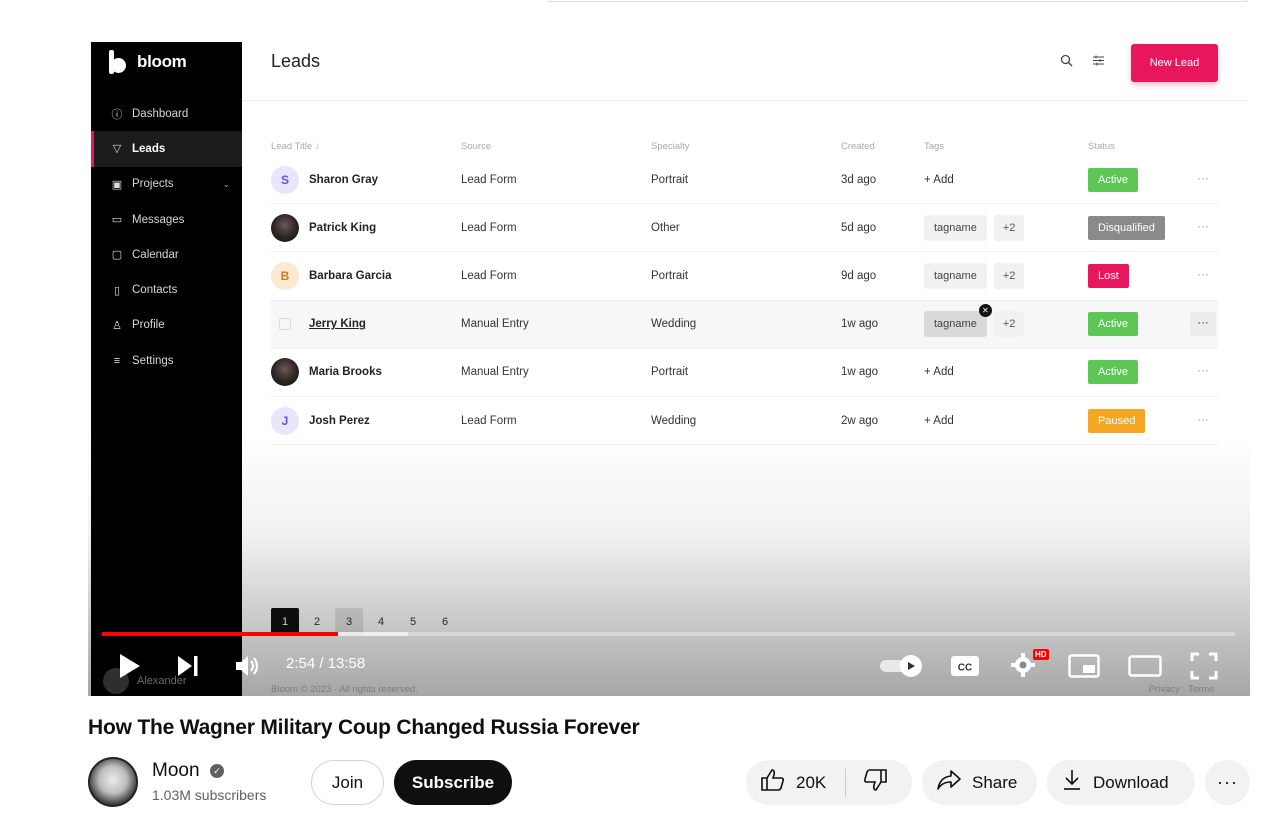  Describe the element at coordinates (1174, 63) in the screenshot. I see `new-lead-button: New Lead` at that location.